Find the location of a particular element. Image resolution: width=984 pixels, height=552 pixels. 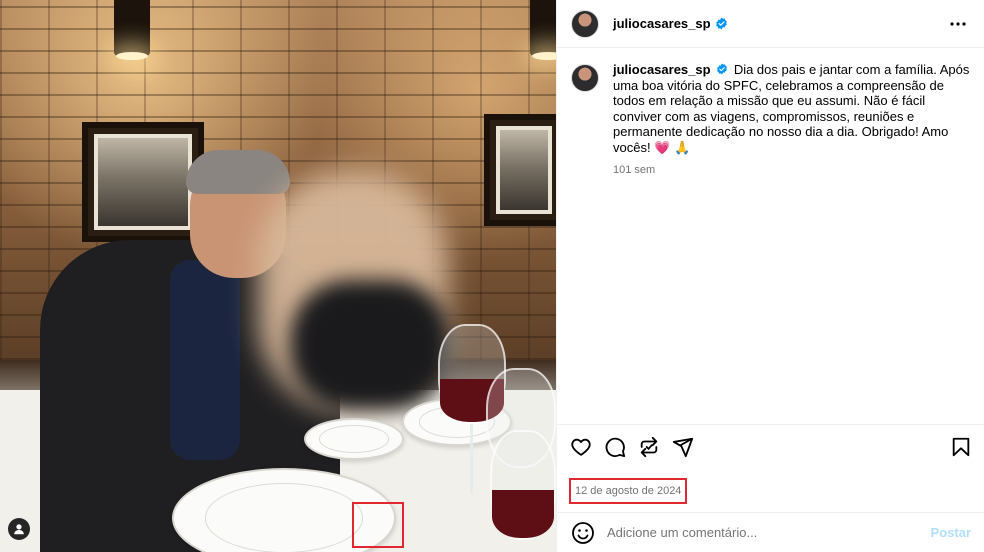

username-link: juliocasares_sp is located at coordinates (662, 23).